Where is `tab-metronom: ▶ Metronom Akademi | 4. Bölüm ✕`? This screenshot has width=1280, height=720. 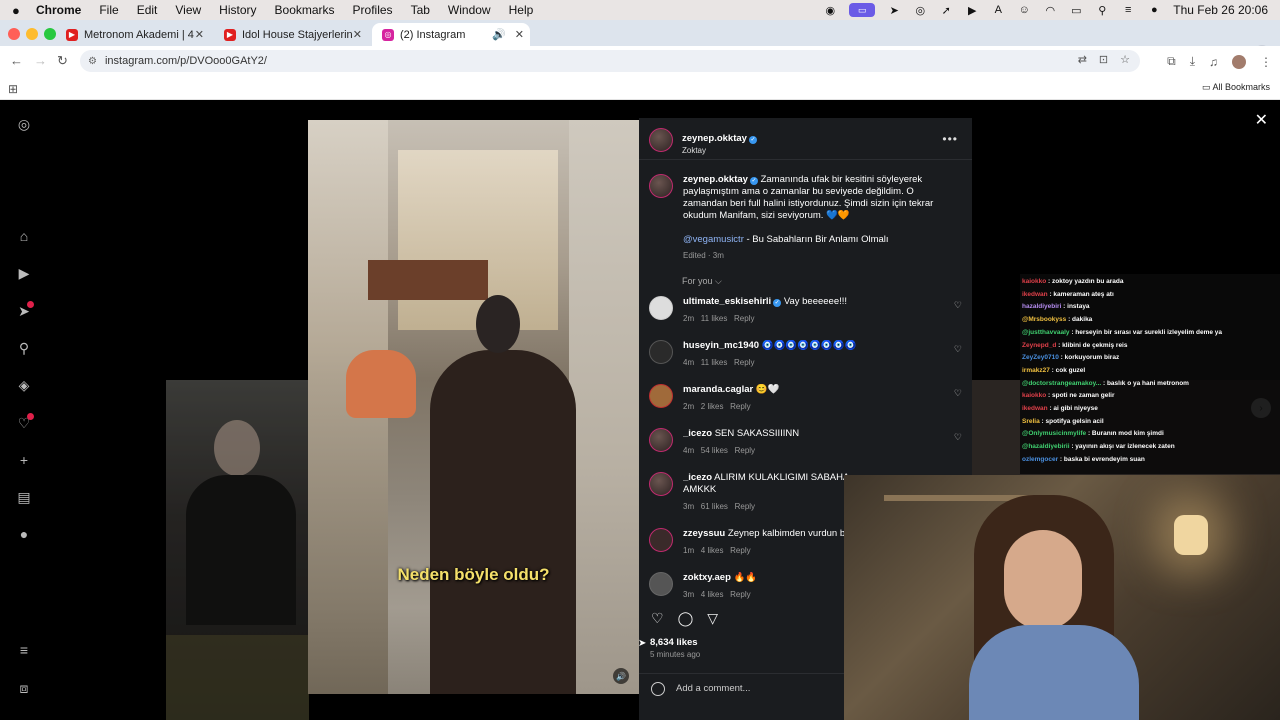 tab-metronom: ▶ Metronom Akademi | 4. Bölüm ✕ is located at coordinates (133, 34).